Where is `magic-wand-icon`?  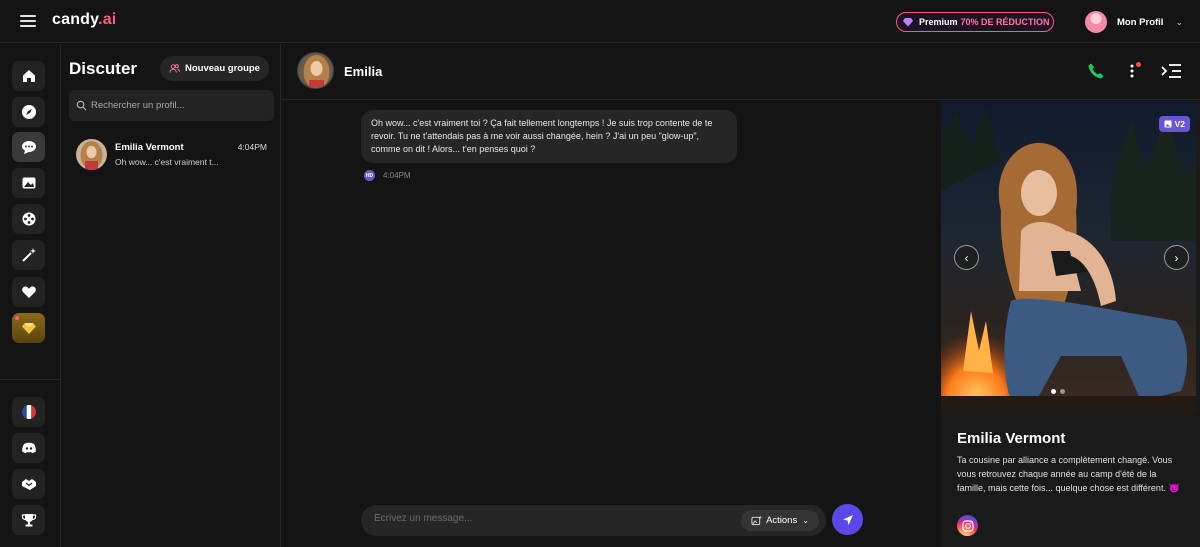
magic-wand-icon is located at coordinates (28, 255).